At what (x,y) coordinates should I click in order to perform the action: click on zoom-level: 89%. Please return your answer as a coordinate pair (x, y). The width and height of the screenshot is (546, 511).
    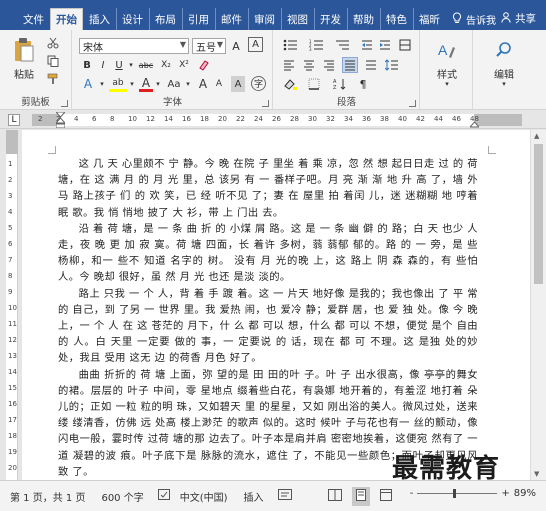
    Looking at the image, I should click on (525, 493).